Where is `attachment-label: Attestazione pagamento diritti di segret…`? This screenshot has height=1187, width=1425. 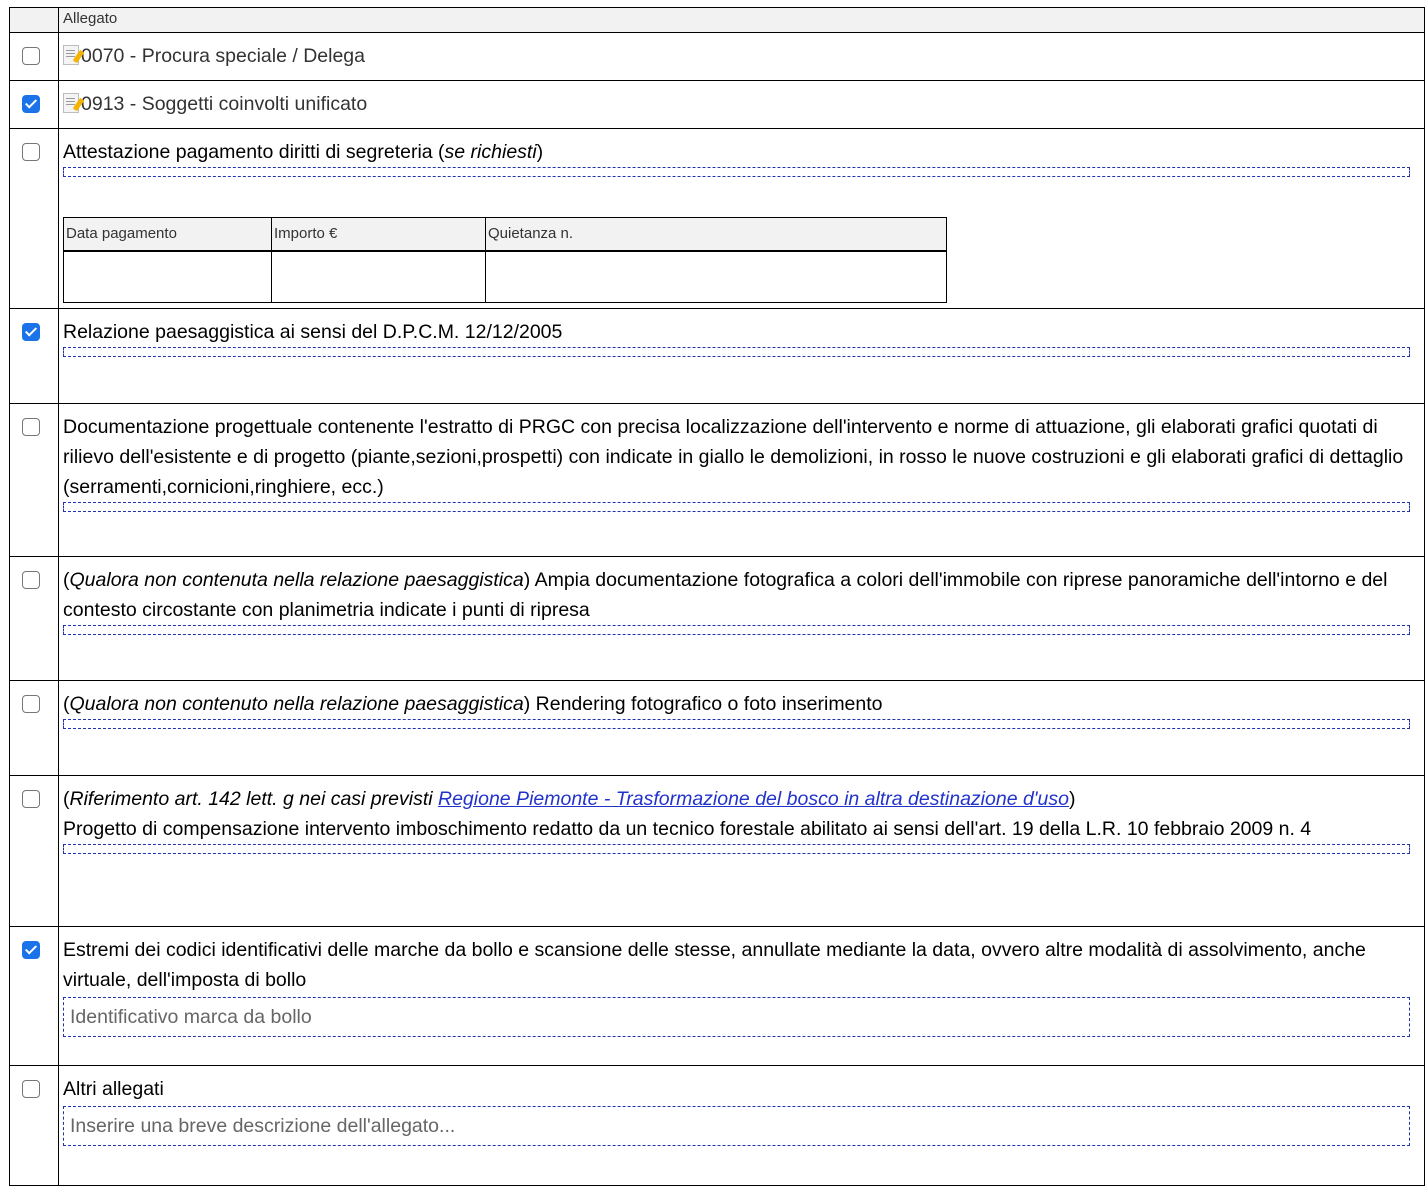
attachment-label: Attestazione pagamento diritti di segret… is located at coordinates (254, 152).